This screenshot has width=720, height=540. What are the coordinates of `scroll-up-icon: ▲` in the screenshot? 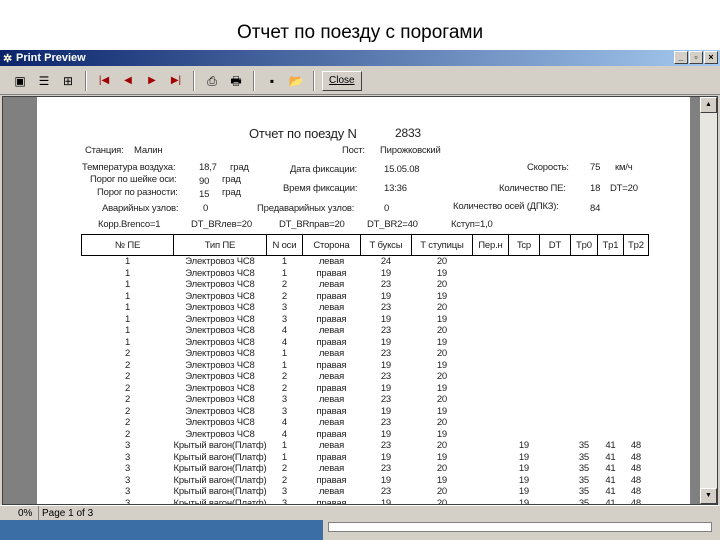 It's located at (708, 105).